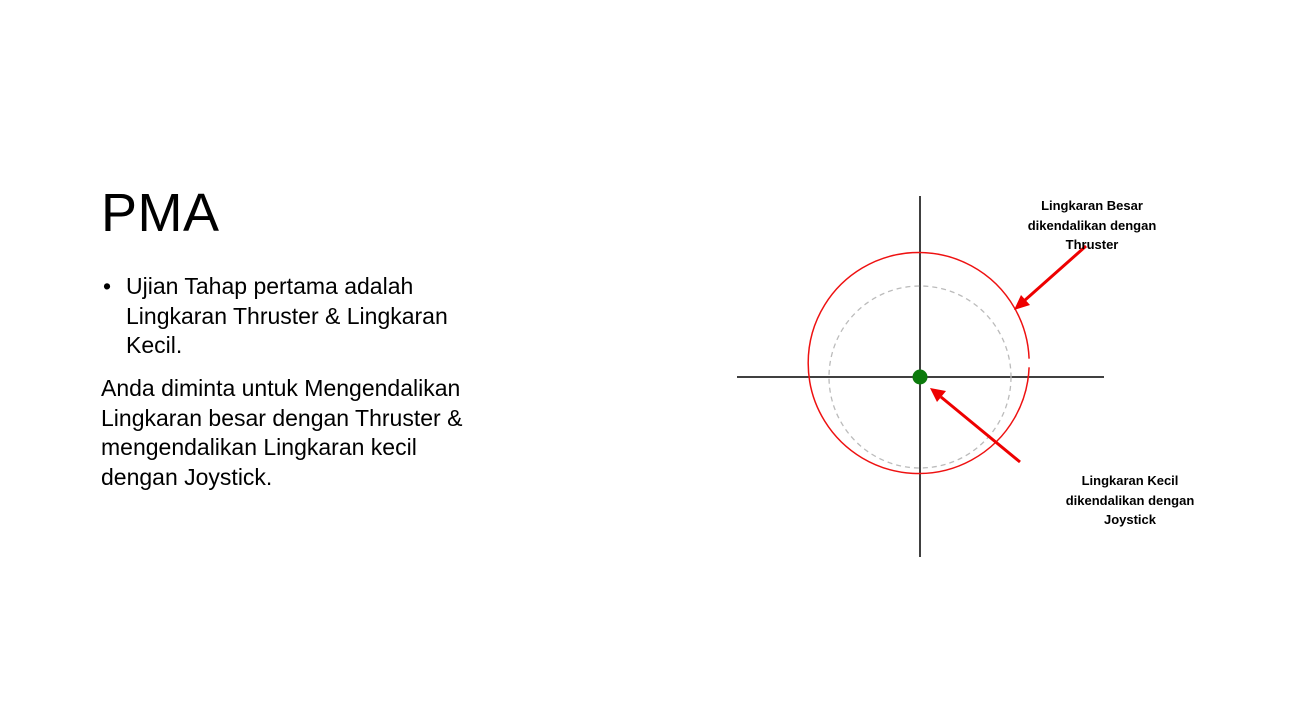  Describe the element at coordinates (1130, 519) in the screenshot. I see `annotation-line: Joystick` at that location.